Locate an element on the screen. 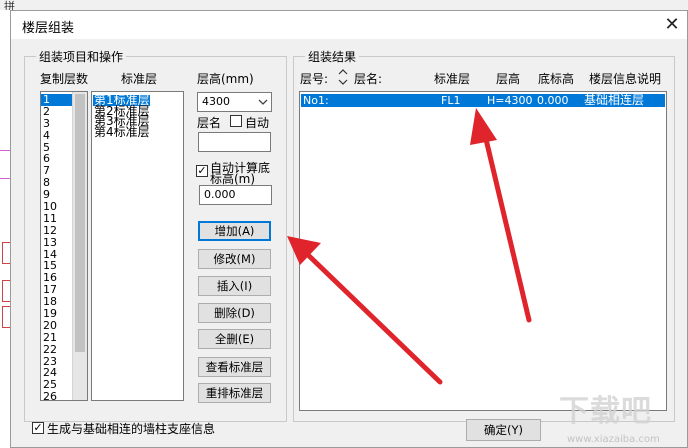 This screenshot has width=688, height=448. copy-count-item: 12 is located at coordinates (56, 230).